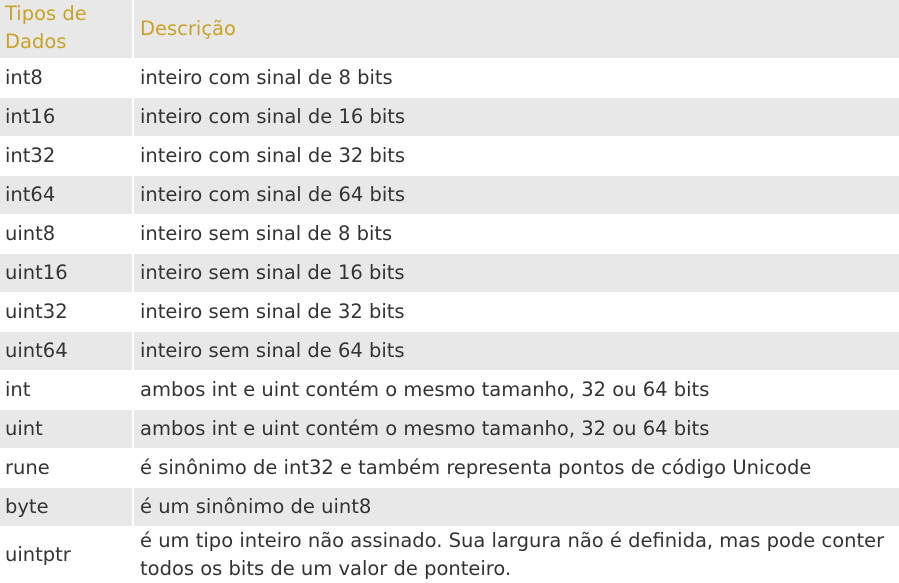 This screenshot has height=583, width=899. What do you see at coordinates (516, 29) in the screenshot?
I see `header-description: Descrição` at bounding box center [516, 29].